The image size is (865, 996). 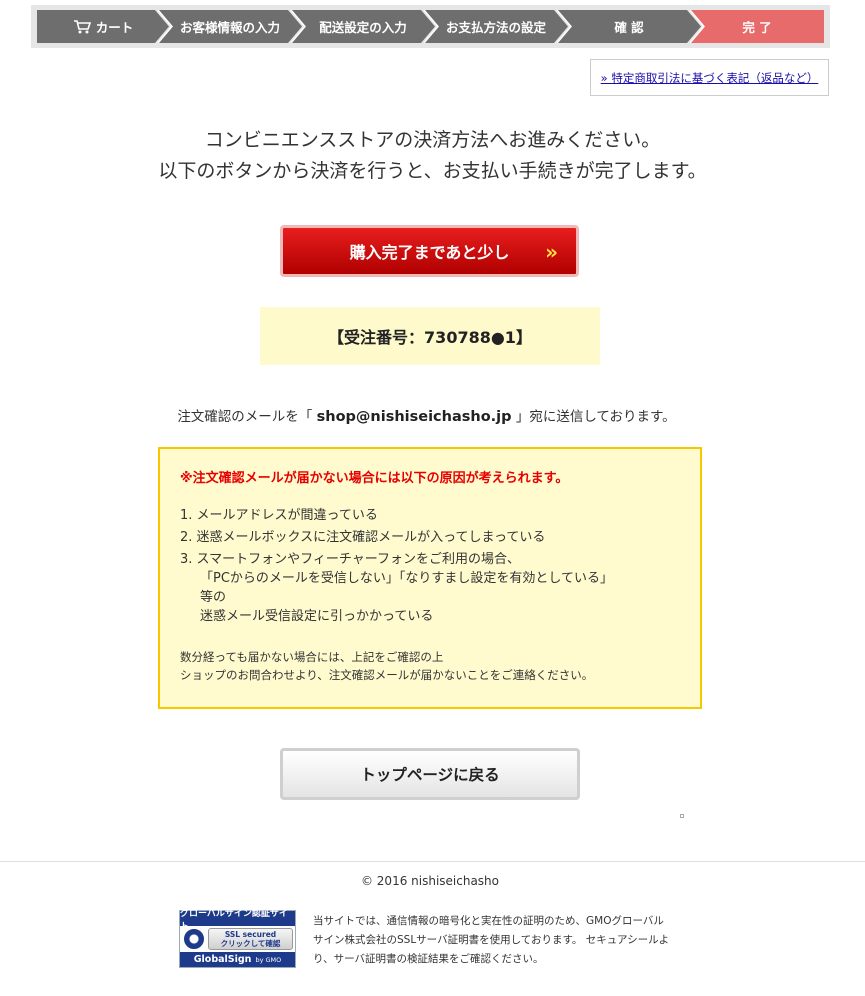 I want to click on step-cart: カート, so click(x=103, y=26).